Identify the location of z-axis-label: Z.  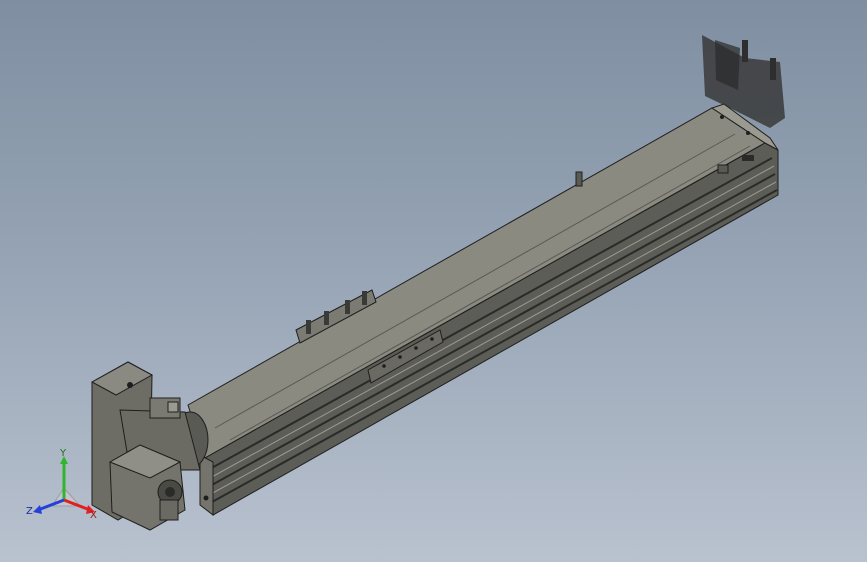
(29, 511).